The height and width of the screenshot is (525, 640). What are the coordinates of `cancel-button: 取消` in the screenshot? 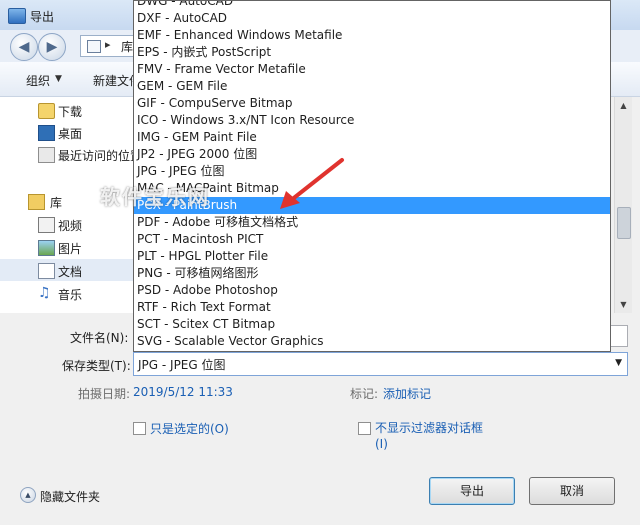 It's located at (572, 491).